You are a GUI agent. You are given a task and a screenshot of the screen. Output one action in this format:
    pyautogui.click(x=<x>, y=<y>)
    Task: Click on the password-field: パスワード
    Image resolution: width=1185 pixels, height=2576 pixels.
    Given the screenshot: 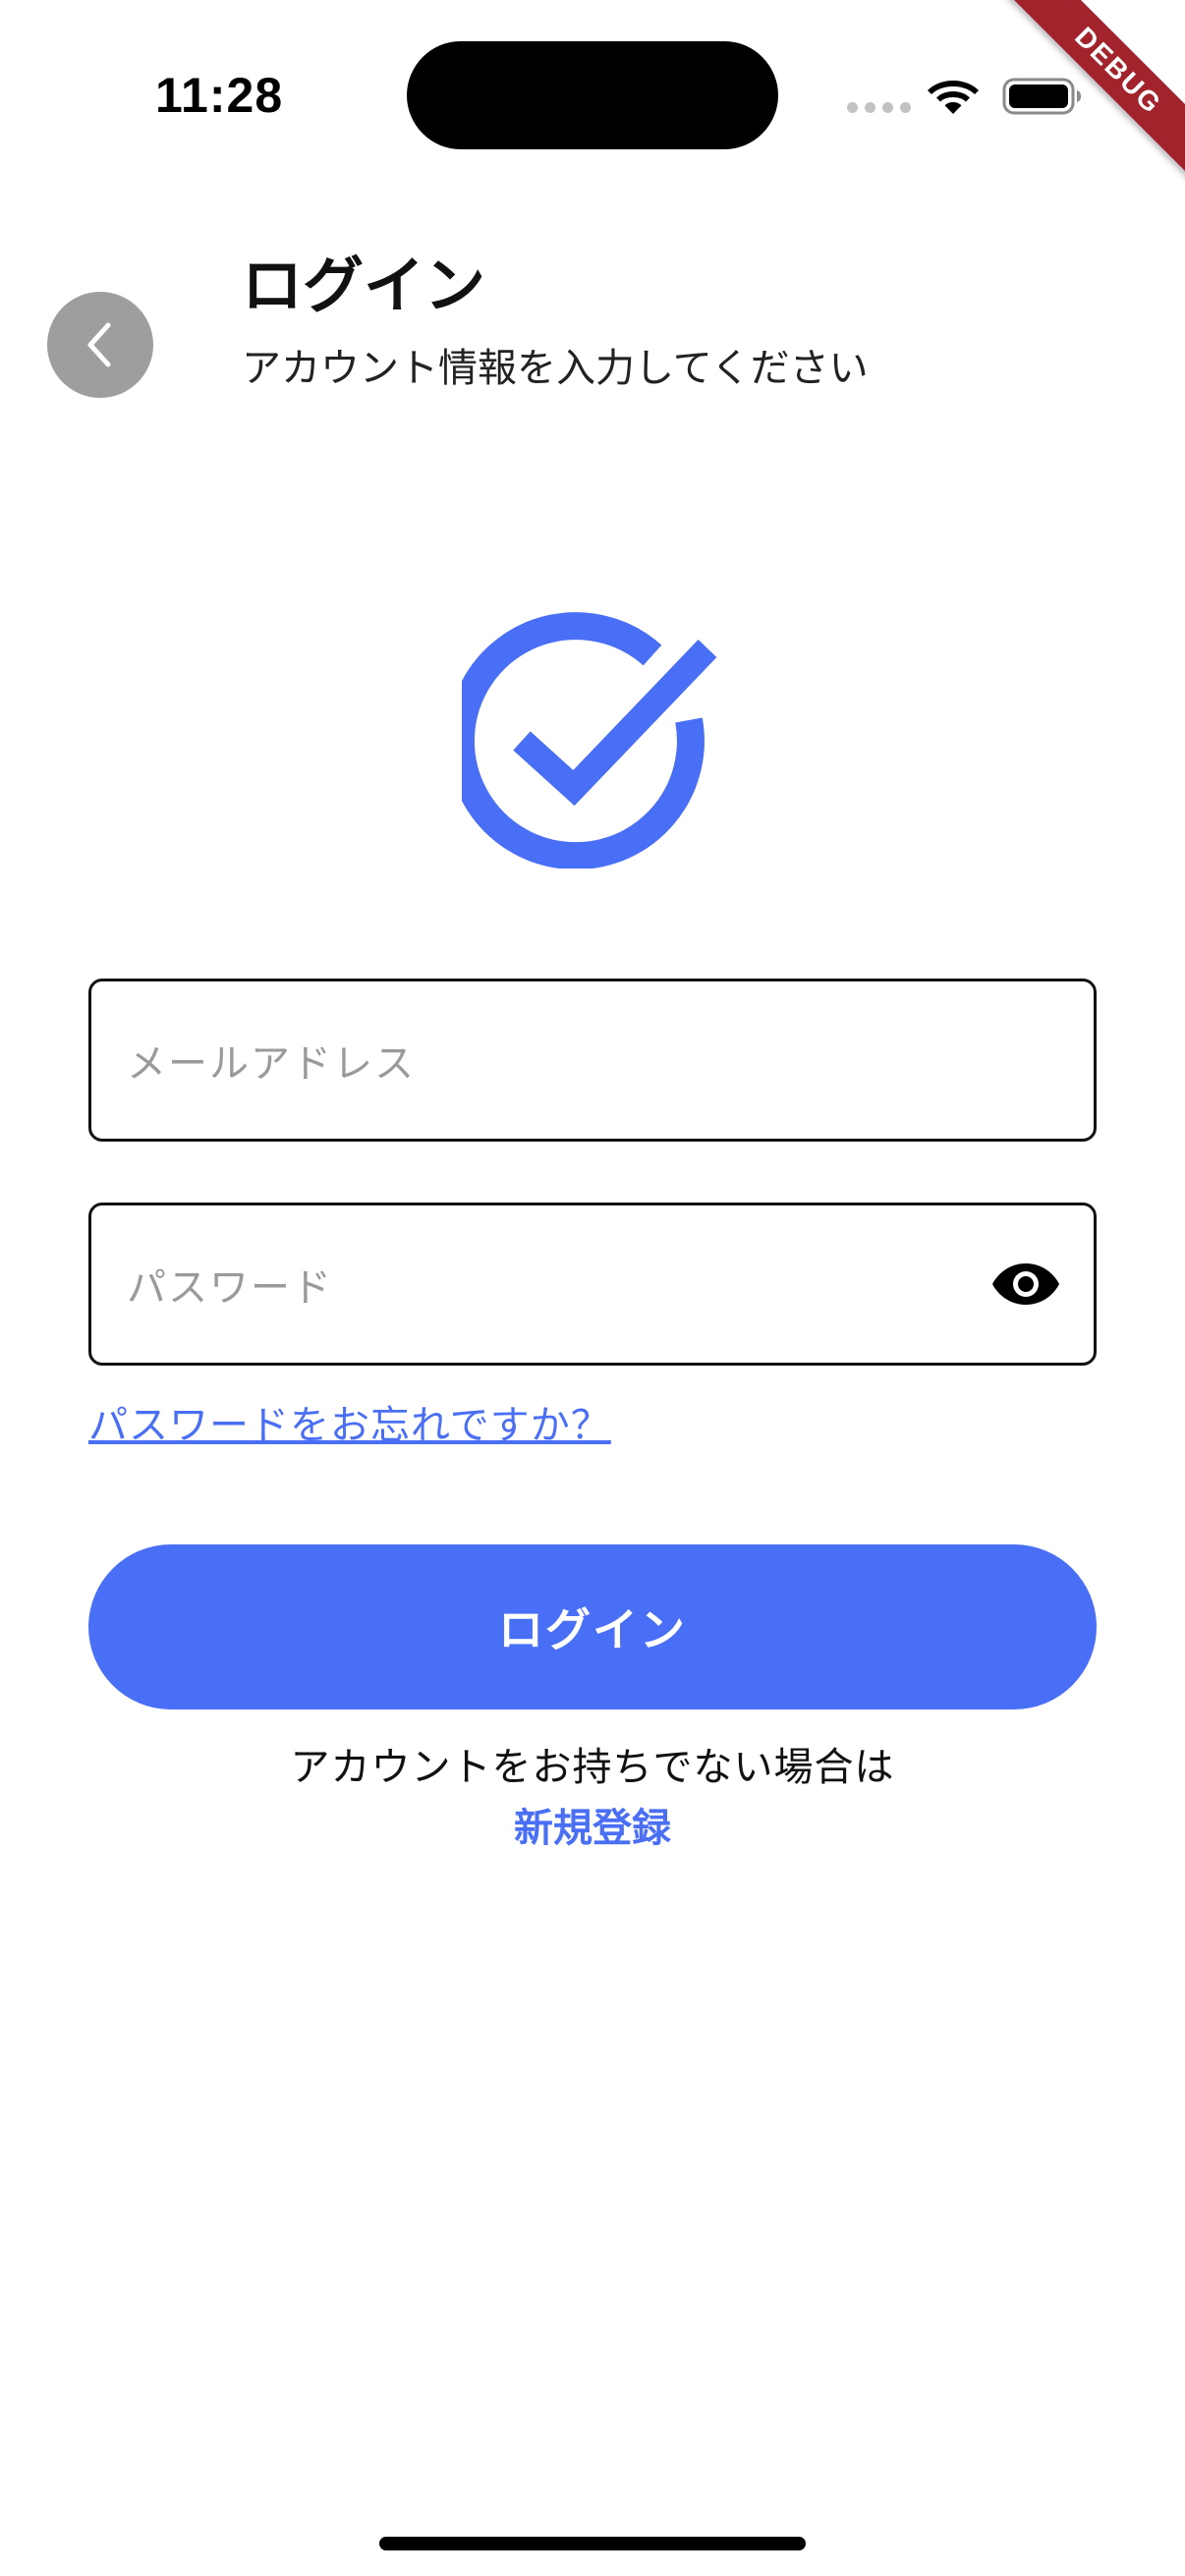 What is the action you would take?
    pyautogui.click(x=592, y=1284)
    